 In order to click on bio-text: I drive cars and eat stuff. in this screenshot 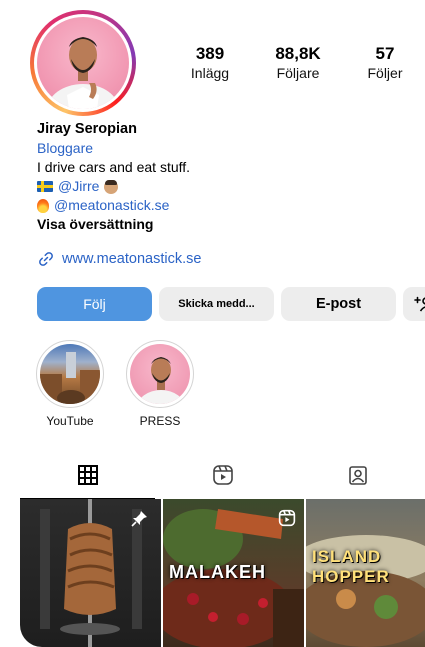, I will do `click(114, 167)`.